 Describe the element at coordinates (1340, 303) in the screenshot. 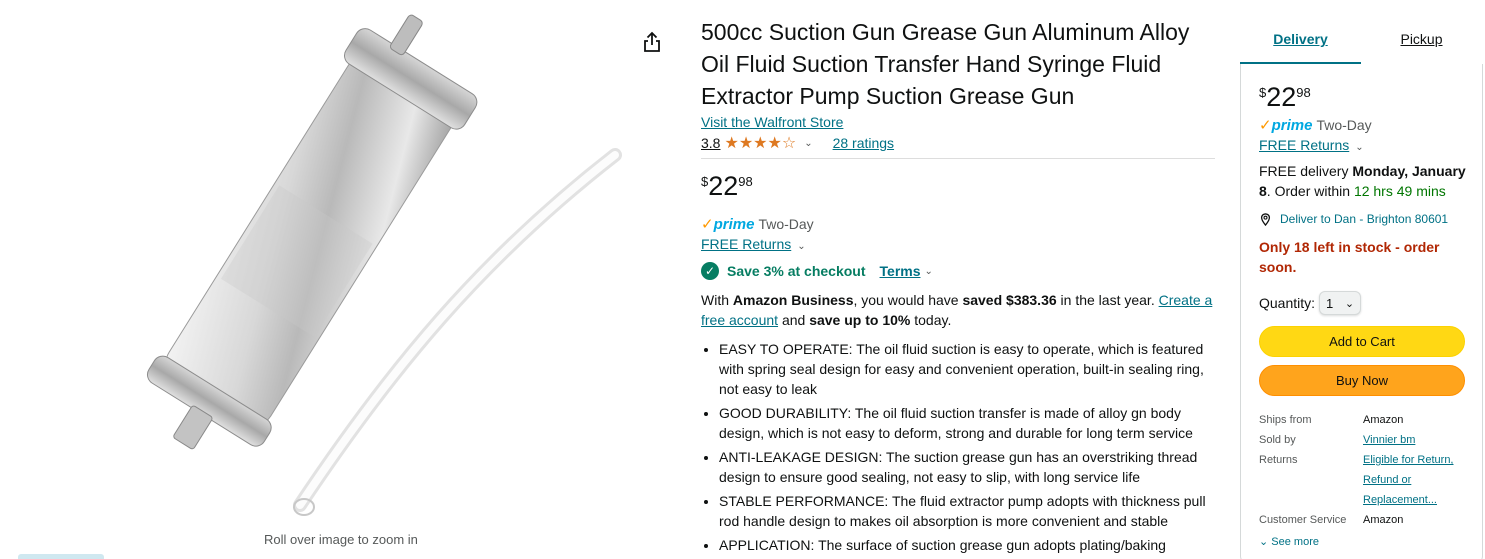

I see `quantity-select: 1 ⌄` at that location.